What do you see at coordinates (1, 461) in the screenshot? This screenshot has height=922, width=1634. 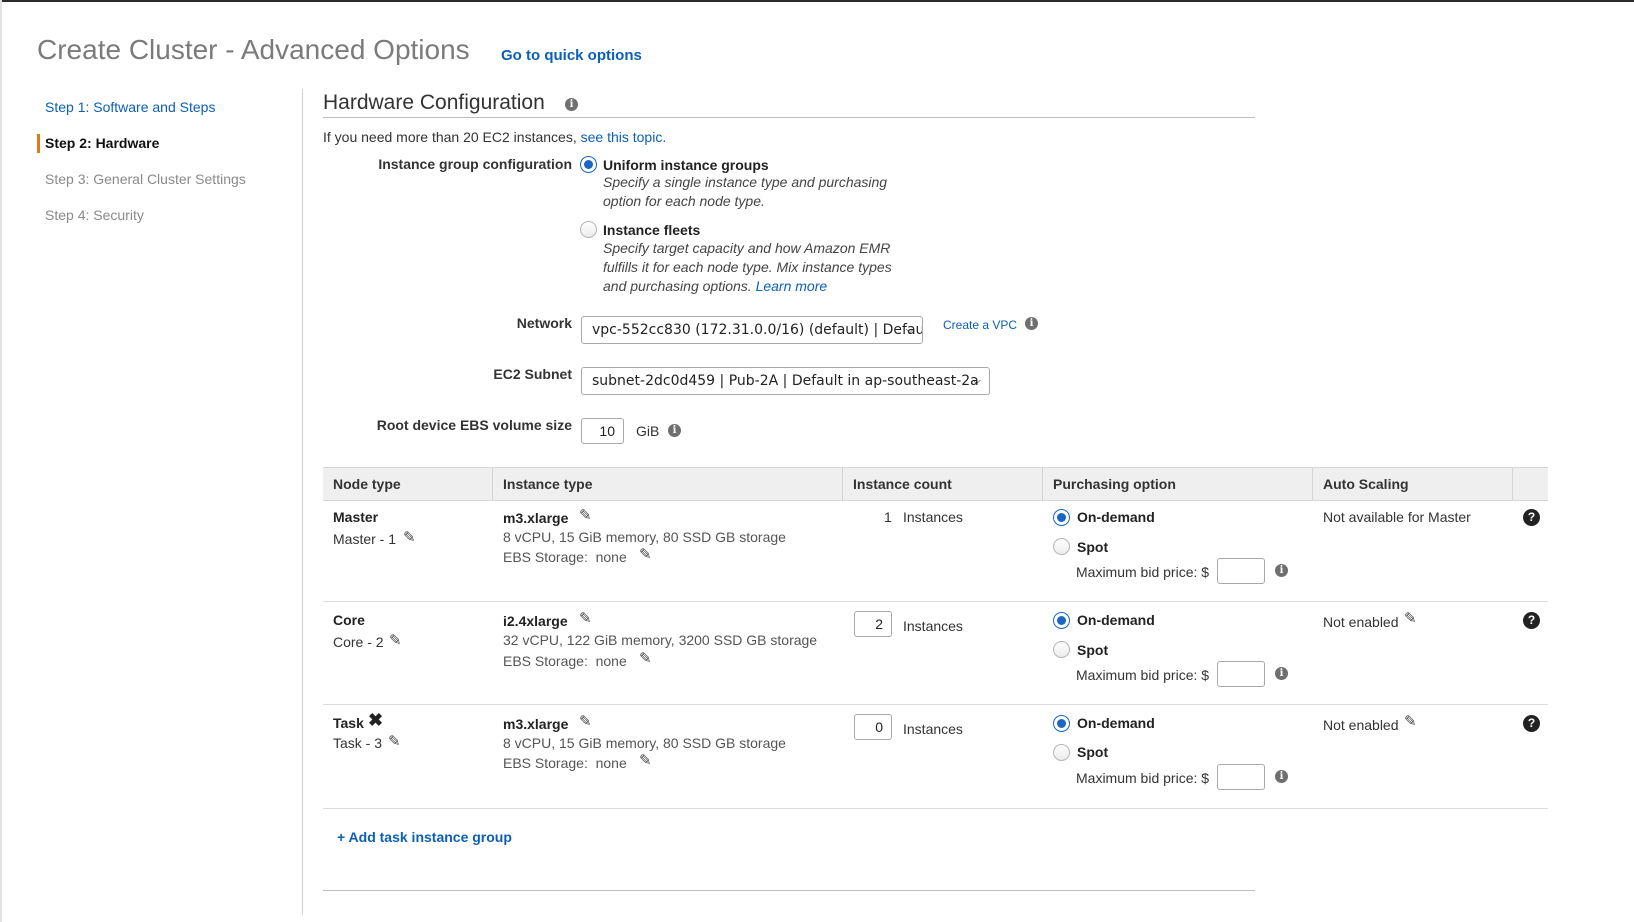 I see `left-border` at bounding box center [1, 461].